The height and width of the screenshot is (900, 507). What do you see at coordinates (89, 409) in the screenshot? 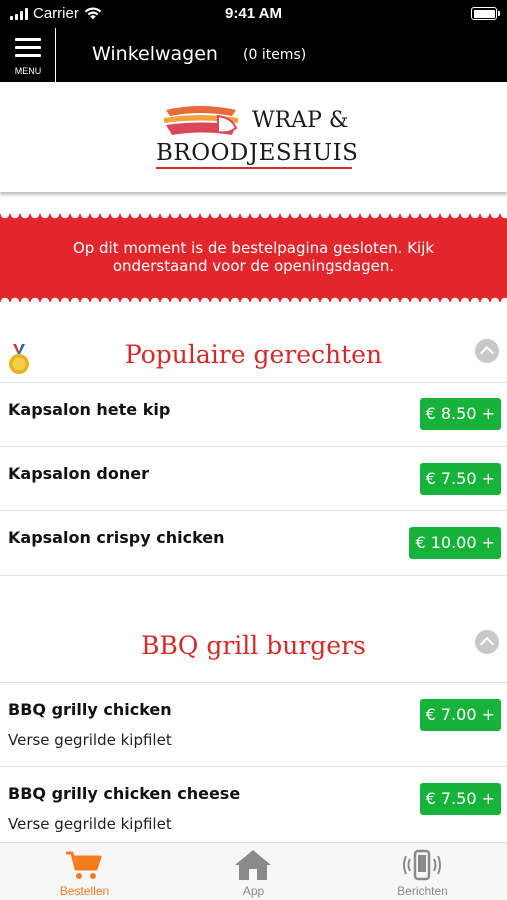
I see `item-name: Kapsalon hete kip` at bounding box center [89, 409].